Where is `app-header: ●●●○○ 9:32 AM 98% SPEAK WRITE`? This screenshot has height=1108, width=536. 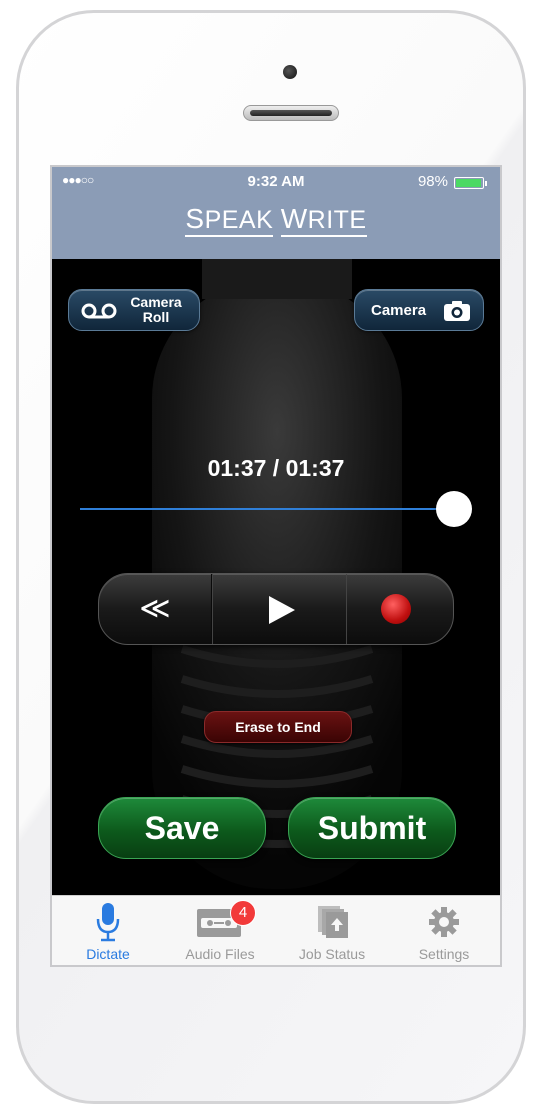
app-header: ●●●○○ 9:32 AM 98% SPEAK WRITE is located at coordinates (276, 213).